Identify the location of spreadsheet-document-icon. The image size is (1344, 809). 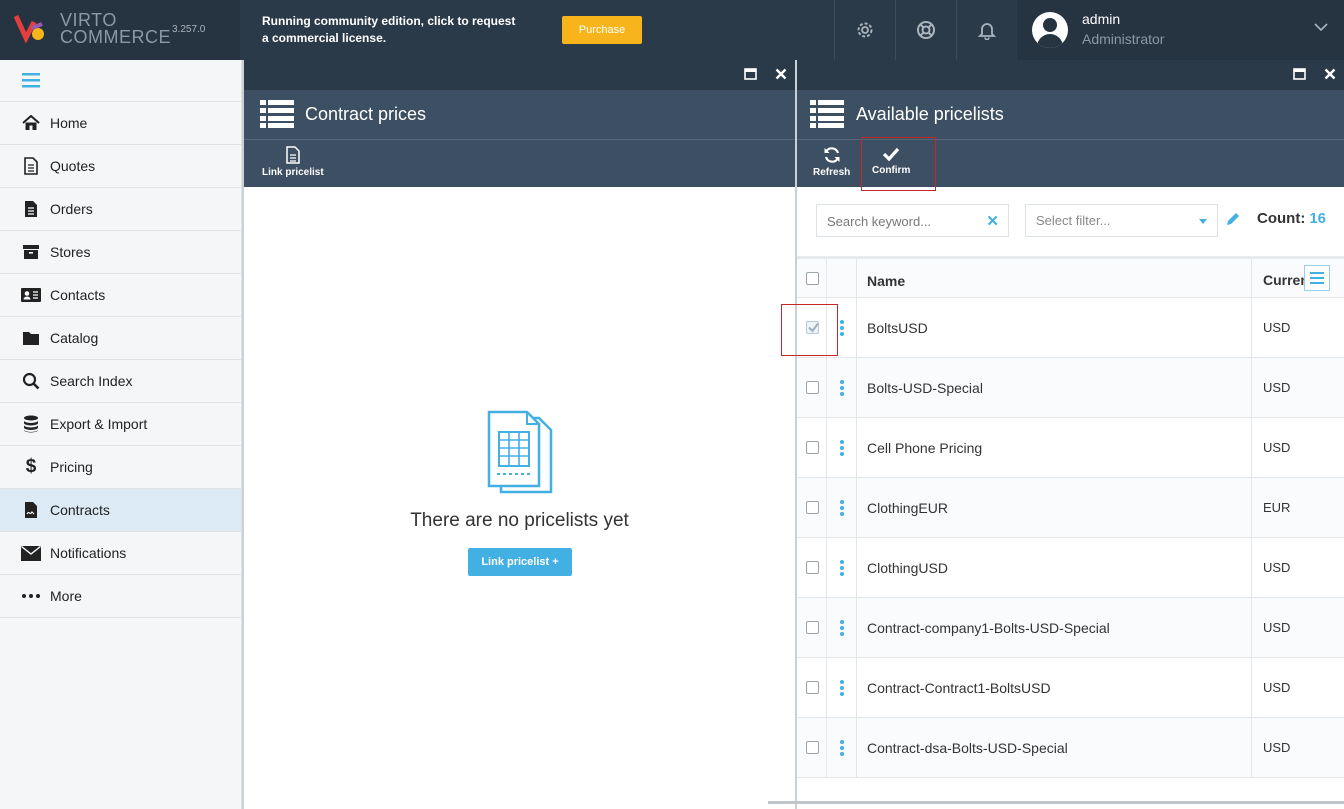
(520, 452).